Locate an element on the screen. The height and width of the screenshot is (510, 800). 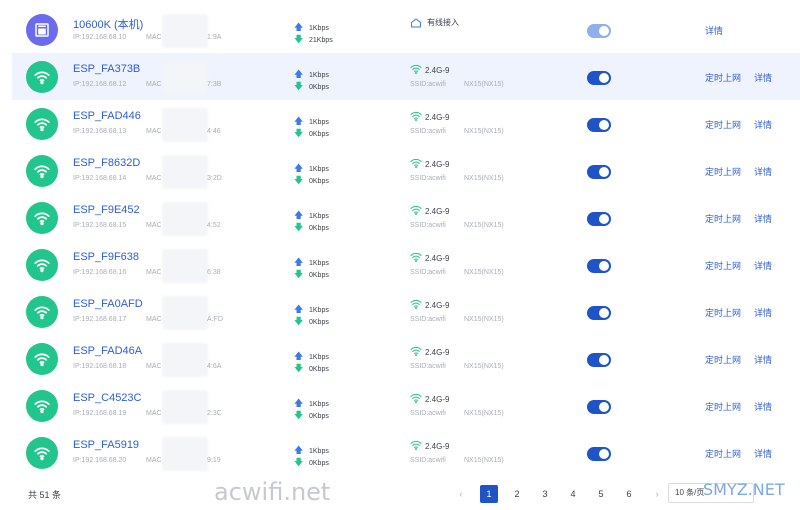
device-name: ESP_F8632D is located at coordinates (106, 163).